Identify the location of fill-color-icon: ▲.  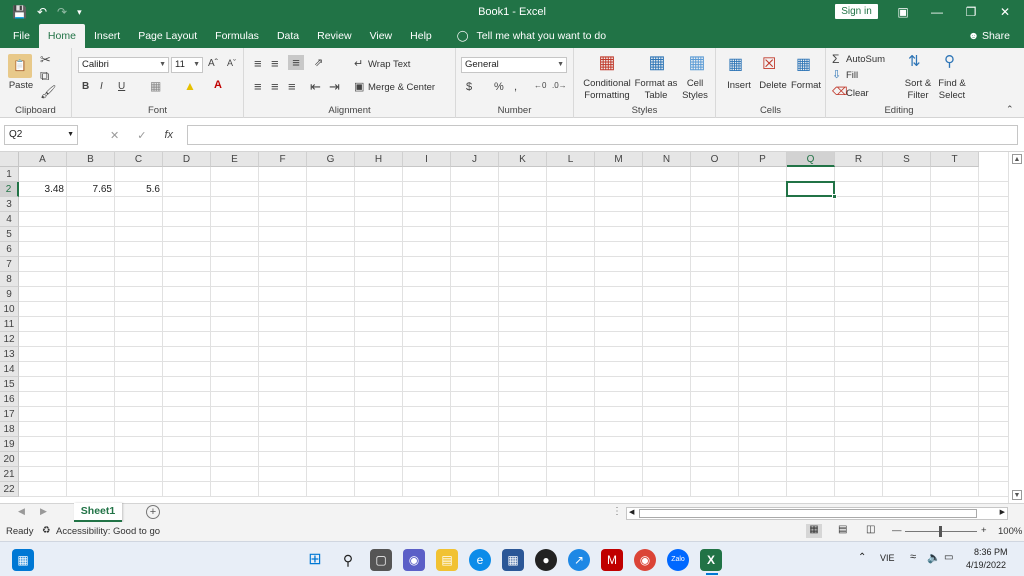
(190, 86).